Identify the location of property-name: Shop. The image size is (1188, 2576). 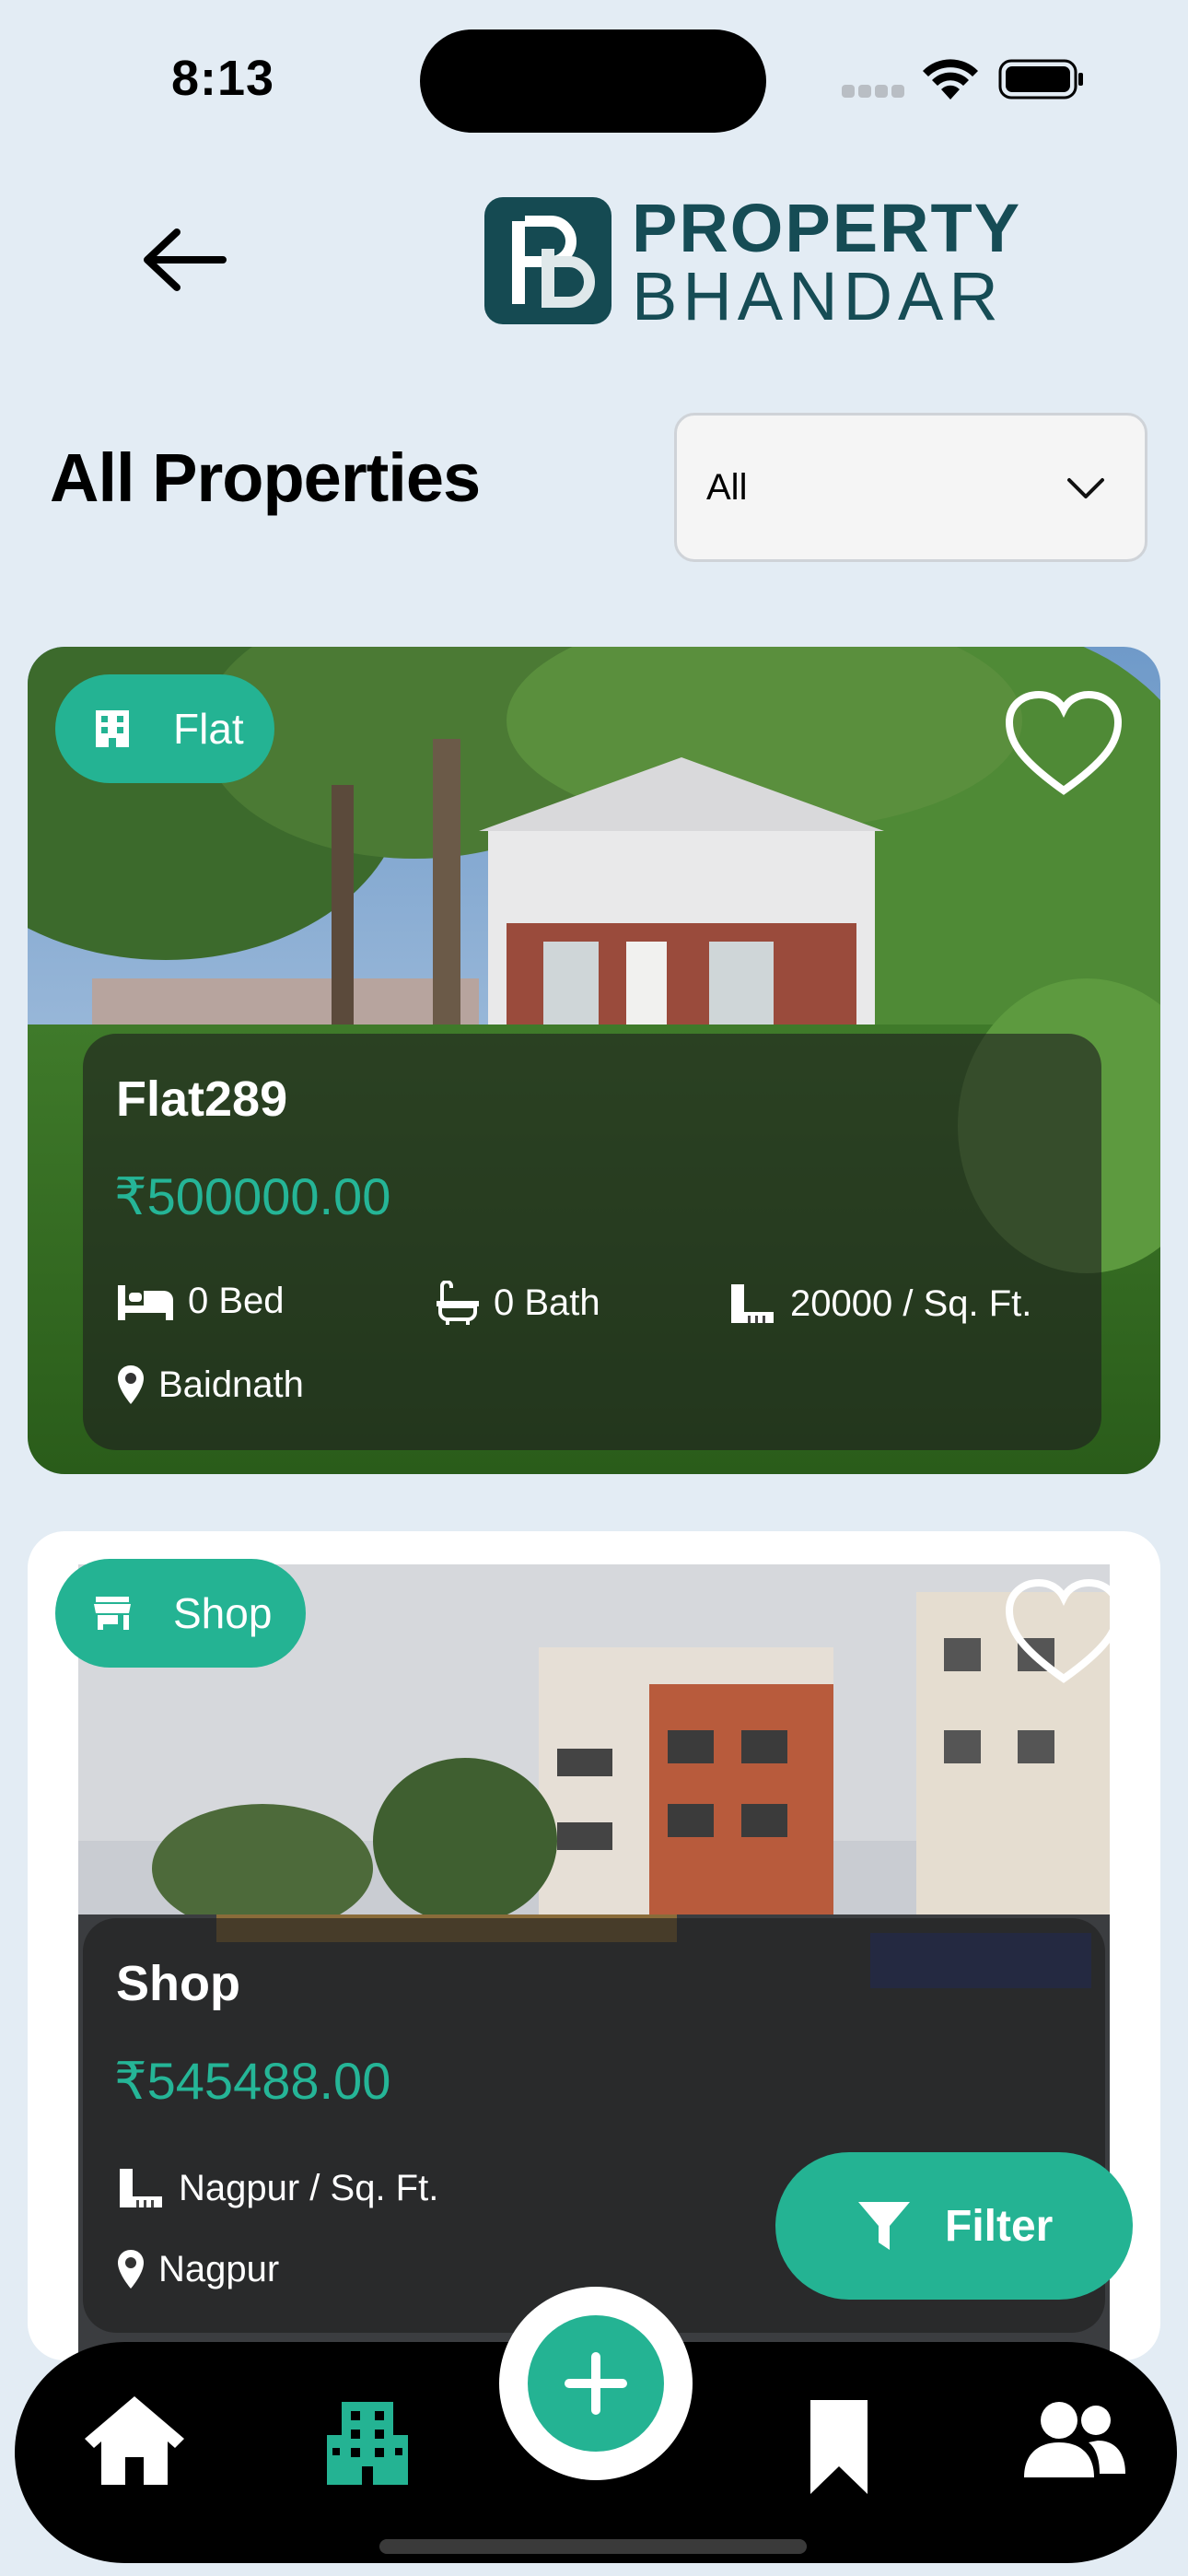
(178, 1983).